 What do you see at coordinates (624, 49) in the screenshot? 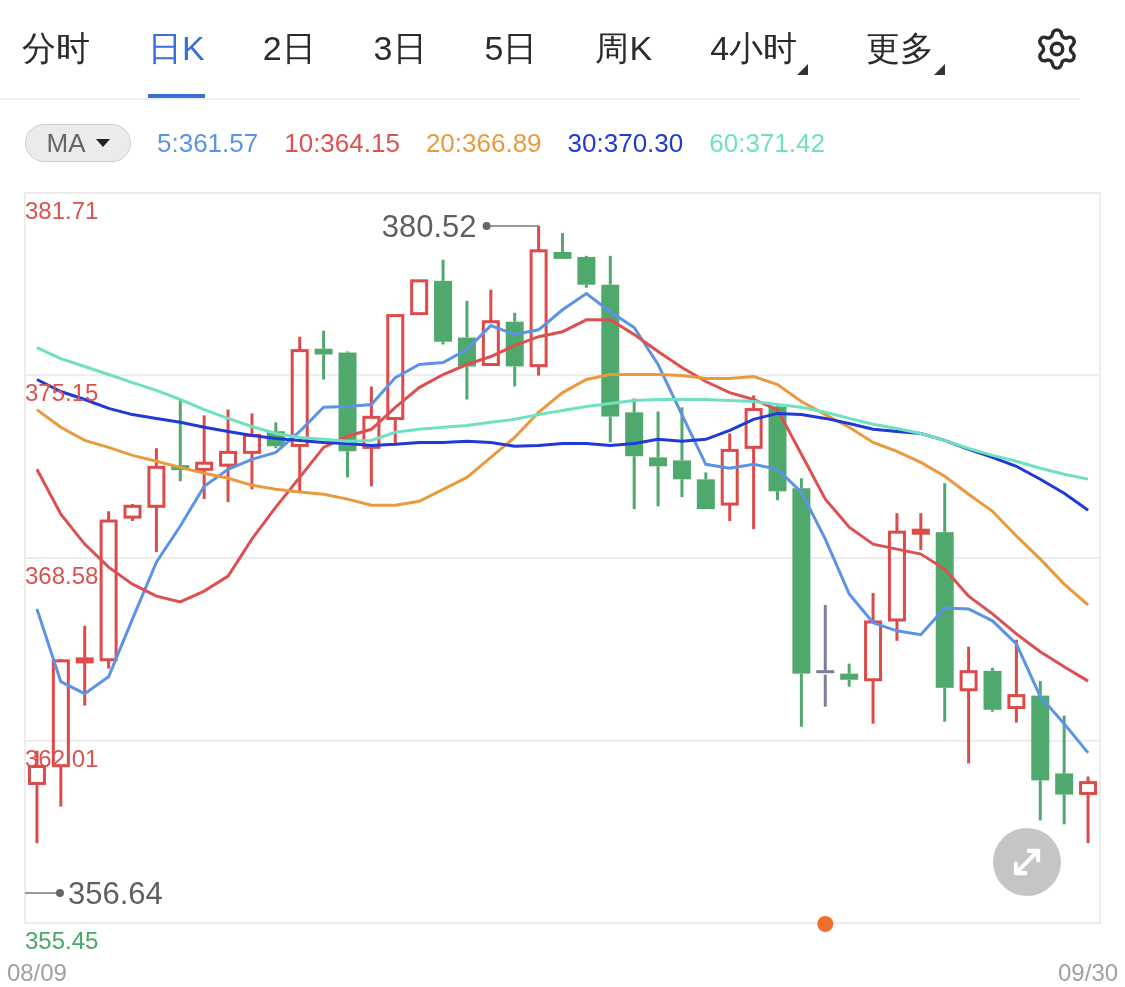
I see `period-tab: 周K` at bounding box center [624, 49].